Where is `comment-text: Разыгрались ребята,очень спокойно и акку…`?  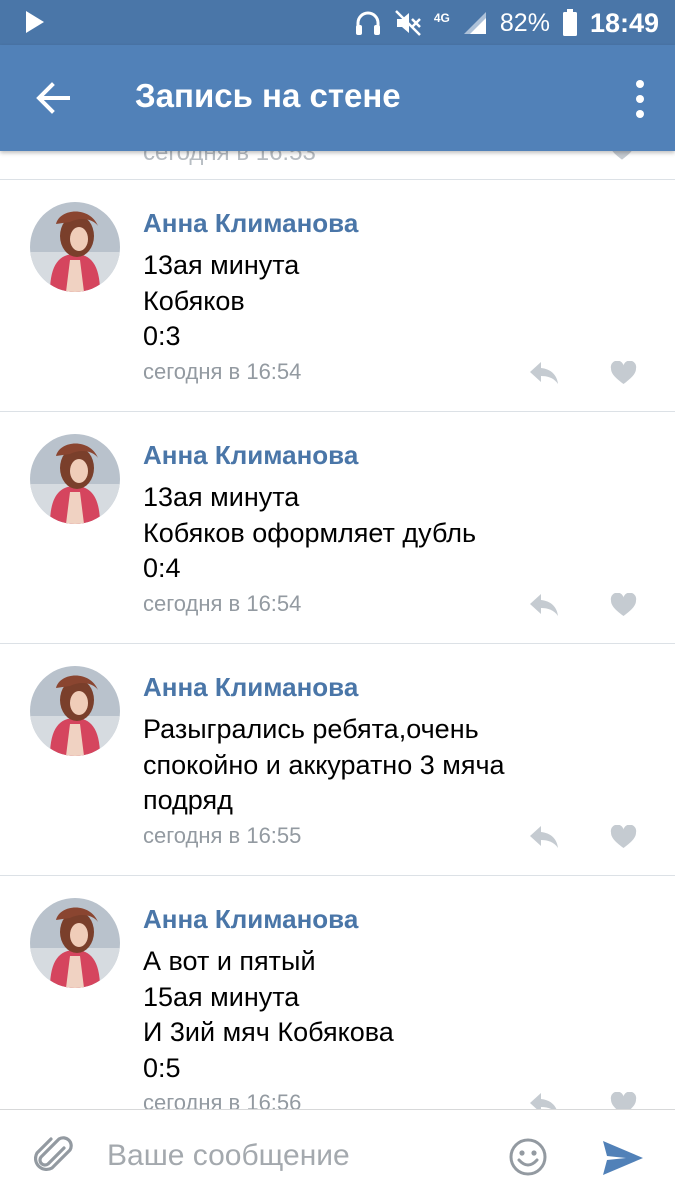
comment-text: Разыгрались ребята,очень спокойно и акку… is located at coordinates (324, 764).